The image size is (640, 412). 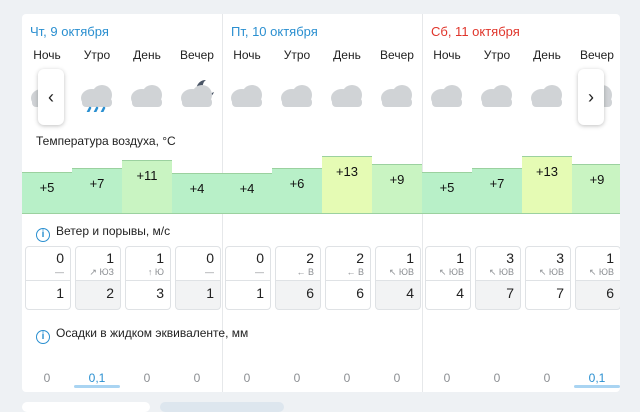 I want to click on wind-gusts: 3, so click(x=160, y=293).